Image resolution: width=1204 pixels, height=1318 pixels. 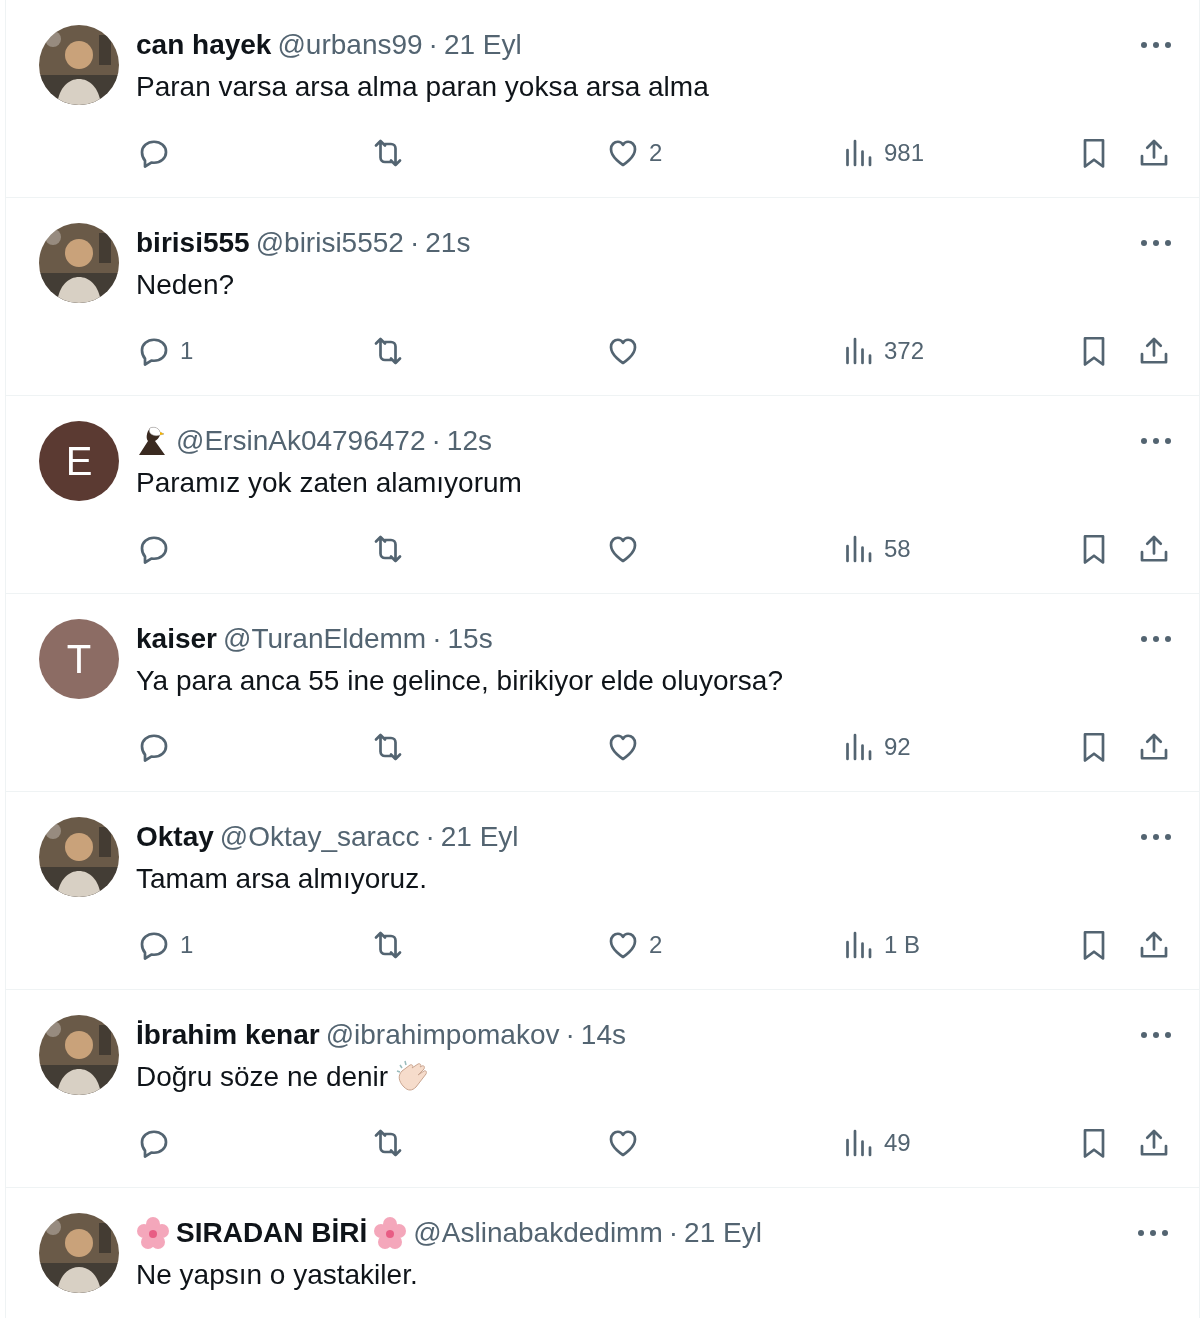 I want to click on user-name: SIRADAN BİRİ, so click(x=272, y=1233).